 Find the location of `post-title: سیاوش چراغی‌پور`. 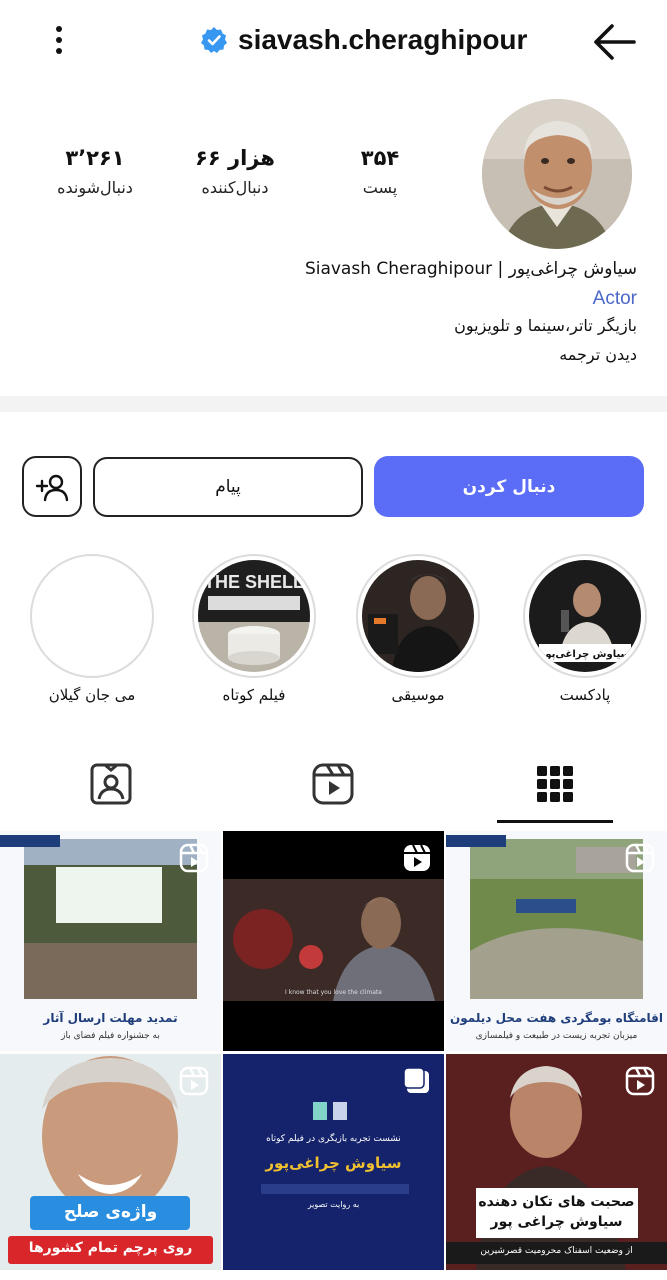

post-title: سیاوش چراغی‌پور is located at coordinates (333, 1163).